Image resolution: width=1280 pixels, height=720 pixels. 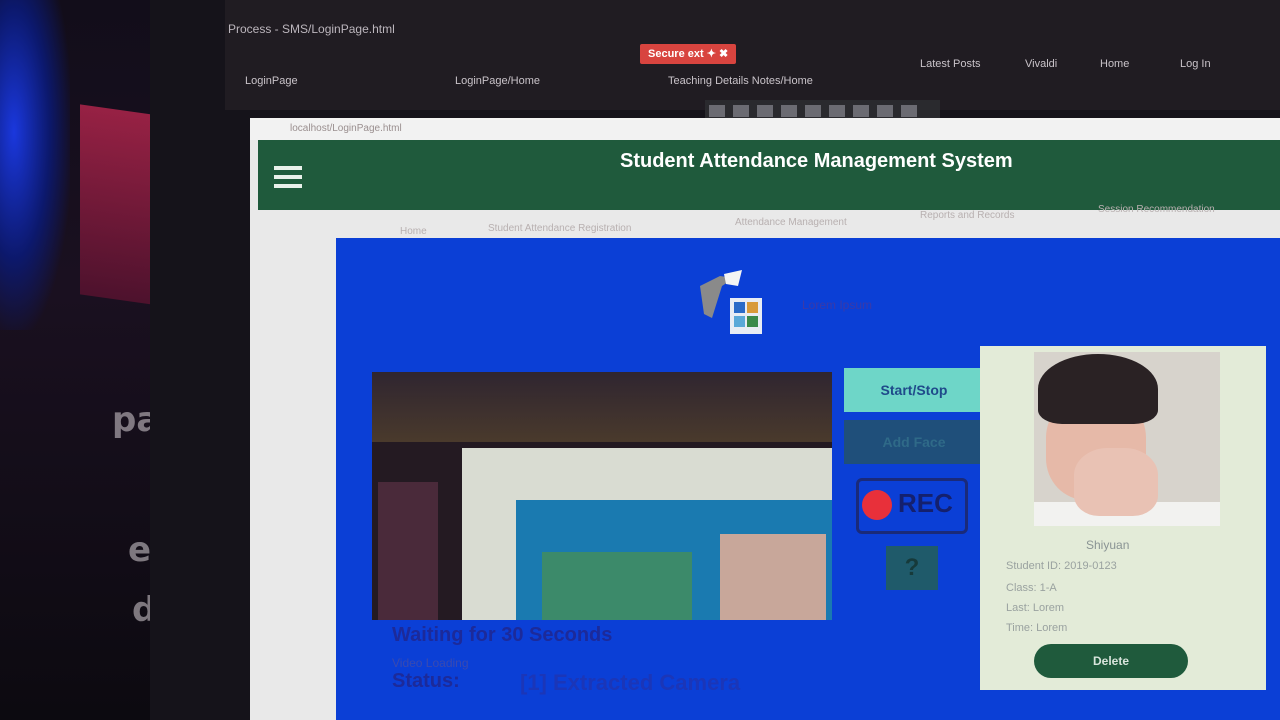 I want to click on status-subcaption: Video Loading, so click(x=430, y=663).